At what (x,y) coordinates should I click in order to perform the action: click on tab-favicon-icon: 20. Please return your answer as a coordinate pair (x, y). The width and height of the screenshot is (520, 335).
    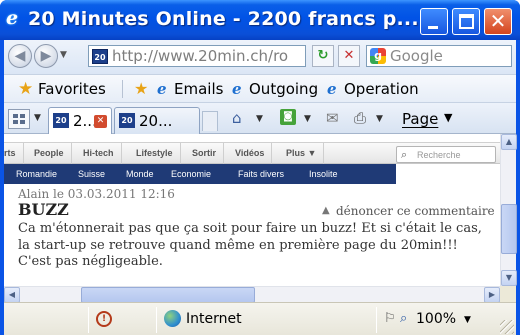
    Looking at the image, I should click on (61, 120).